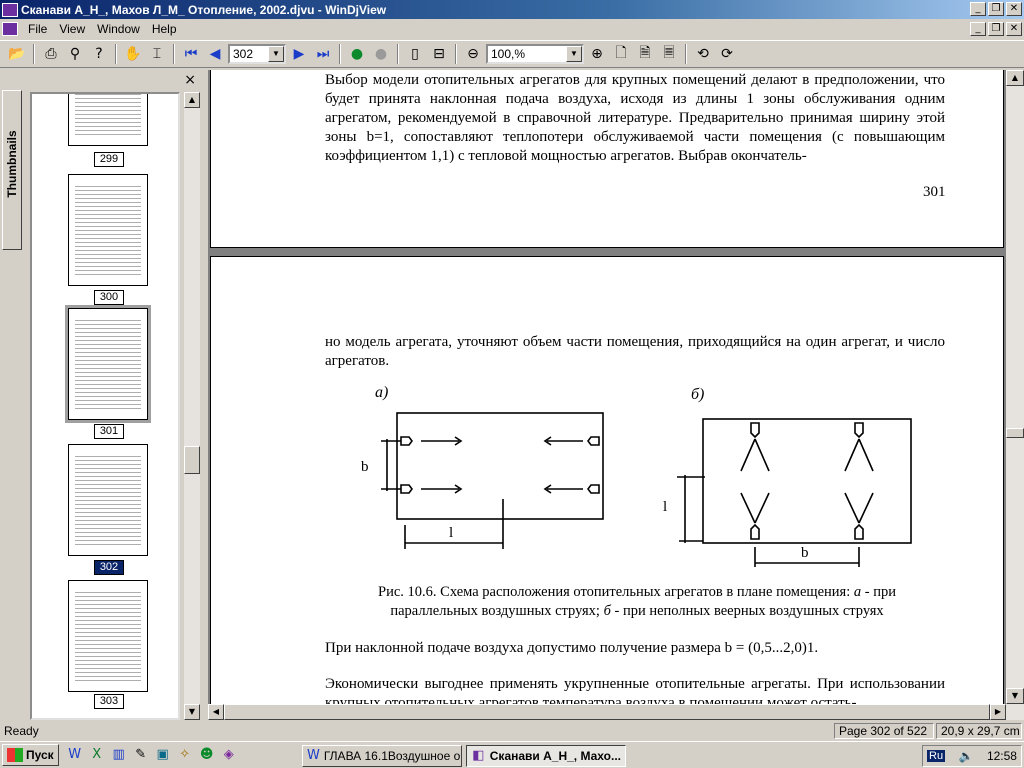 The width and height of the screenshot is (1024, 768). I want to click on document-icon, so click(10, 28).